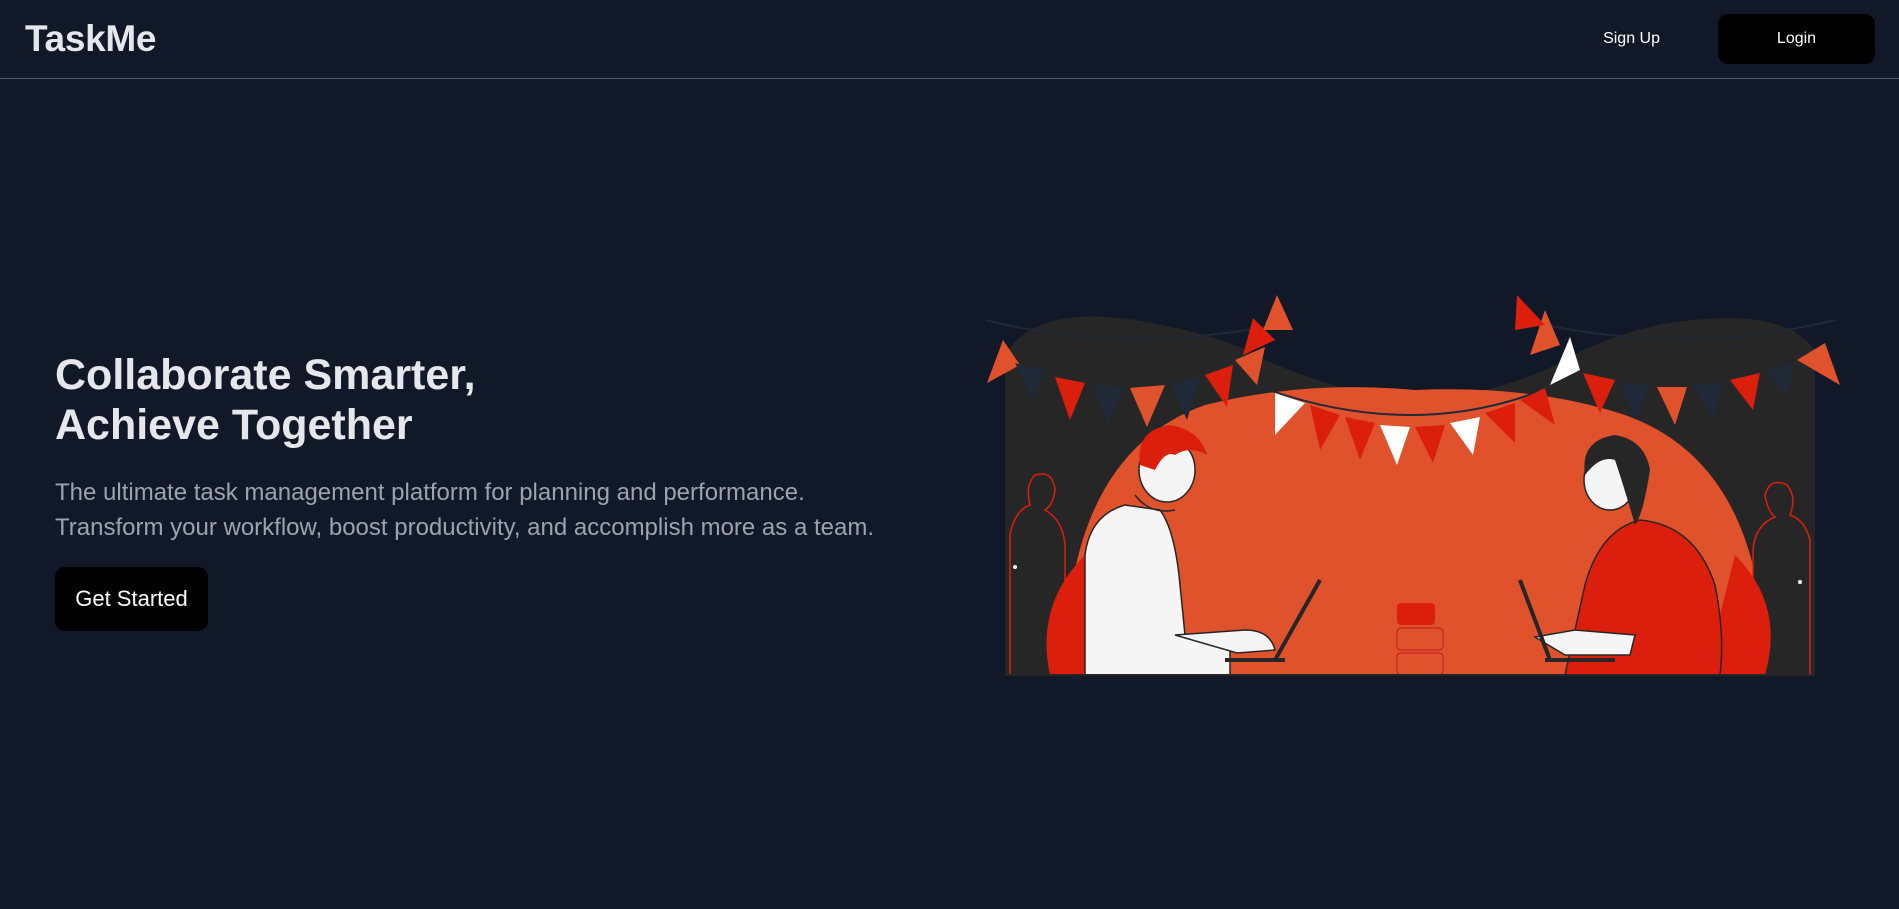  I want to click on nav-actions: Sign Up Login, so click(1725, 39).